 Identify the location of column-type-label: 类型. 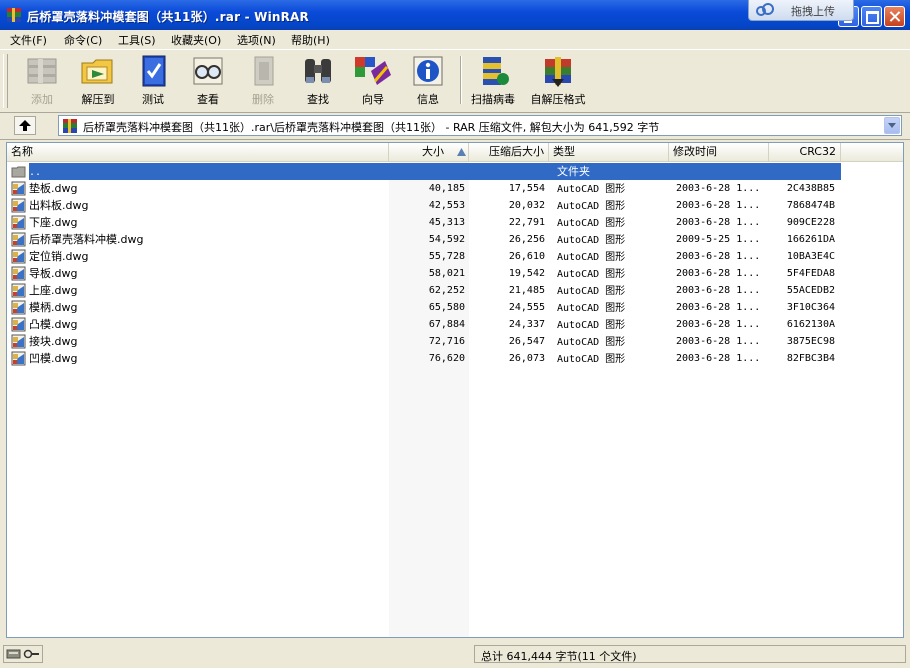
(564, 151).